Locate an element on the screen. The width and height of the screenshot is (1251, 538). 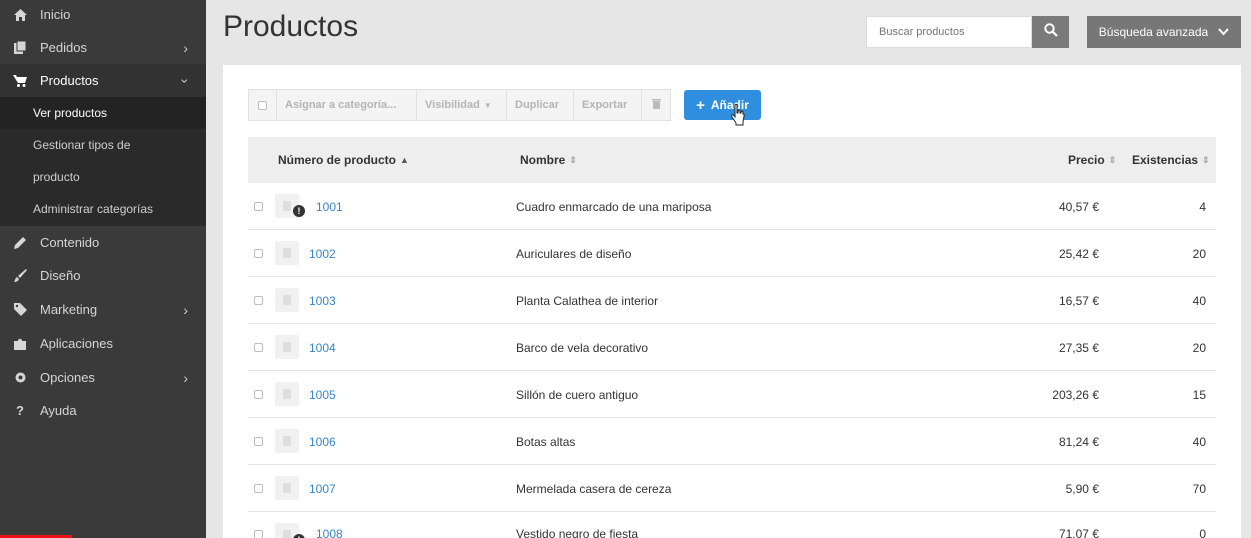
submenu-ver-productos: Ver productos is located at coordinates (103, 113).